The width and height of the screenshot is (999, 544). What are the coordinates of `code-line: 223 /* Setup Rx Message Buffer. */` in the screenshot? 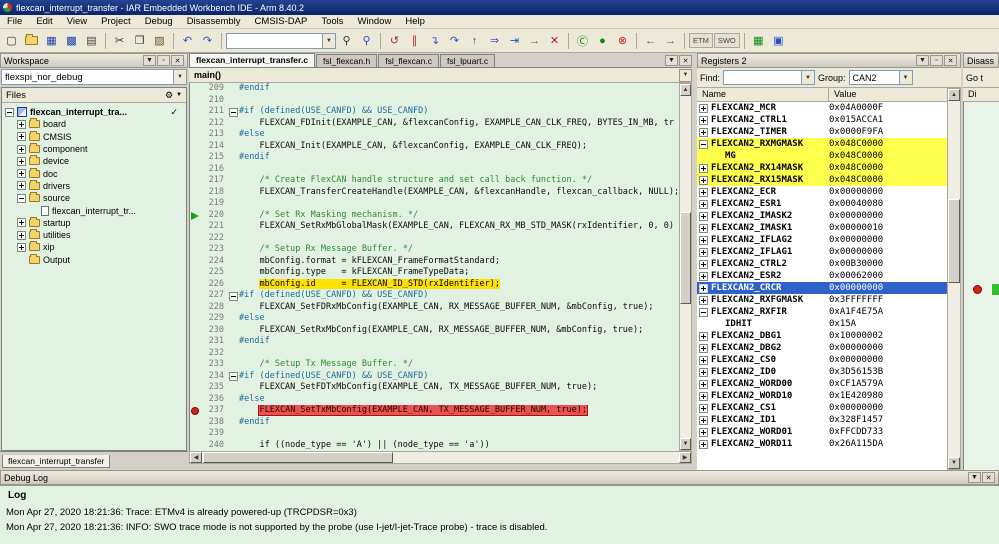 It's located at (434, 250).